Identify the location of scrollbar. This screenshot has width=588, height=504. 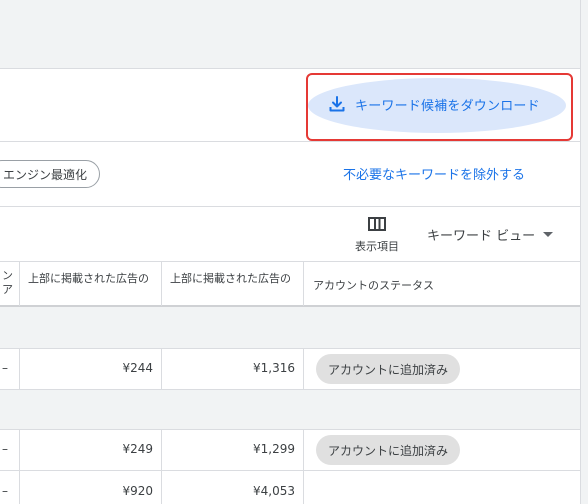
(584, 252).